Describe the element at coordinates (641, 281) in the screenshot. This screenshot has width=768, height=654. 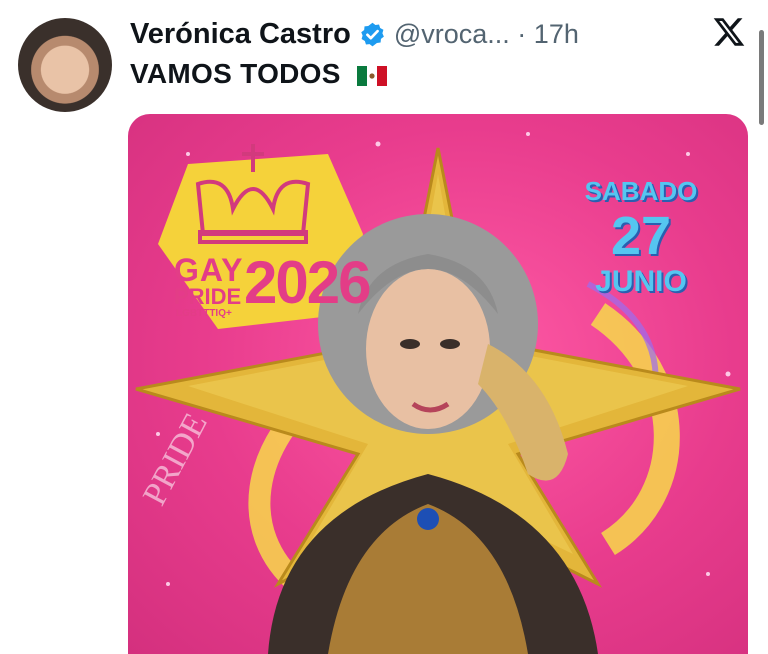
I see `event-month: JUNIO` at that location.